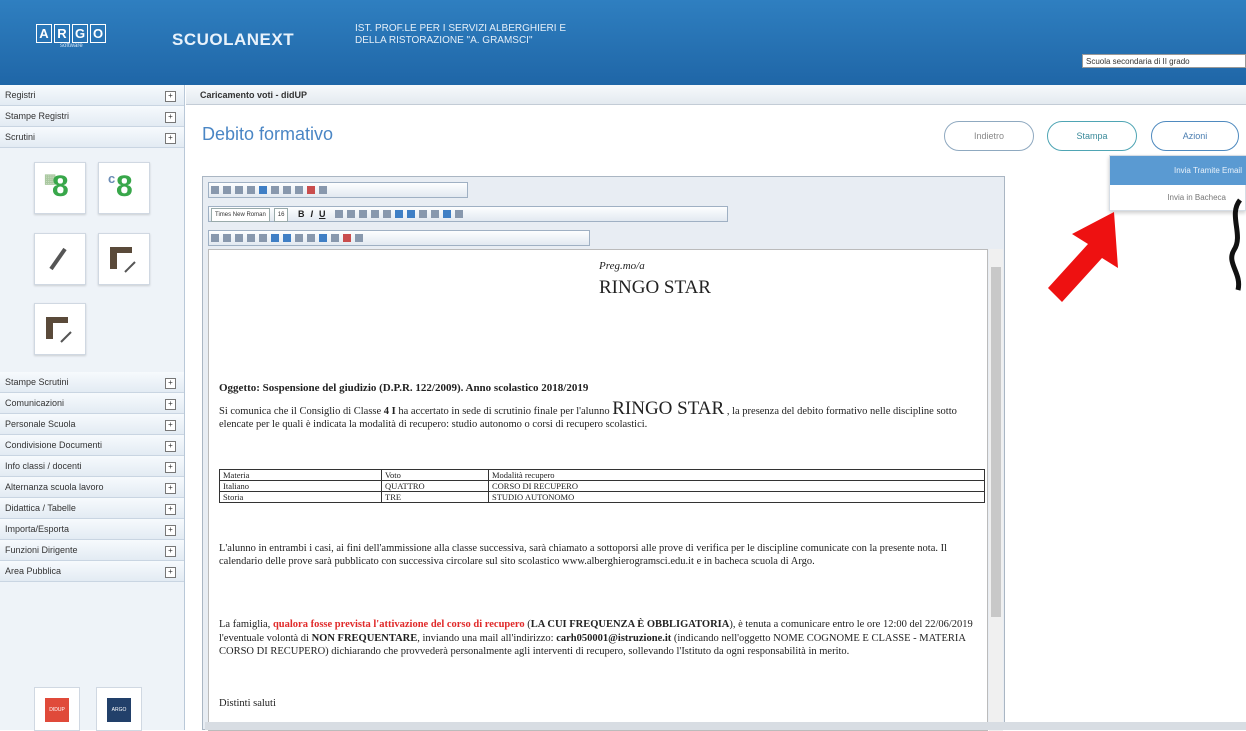 The image size is (1246, 731). Describe the element at coordinates (311, 214) in the screenshot. I see `italic-icon: I` at that location.